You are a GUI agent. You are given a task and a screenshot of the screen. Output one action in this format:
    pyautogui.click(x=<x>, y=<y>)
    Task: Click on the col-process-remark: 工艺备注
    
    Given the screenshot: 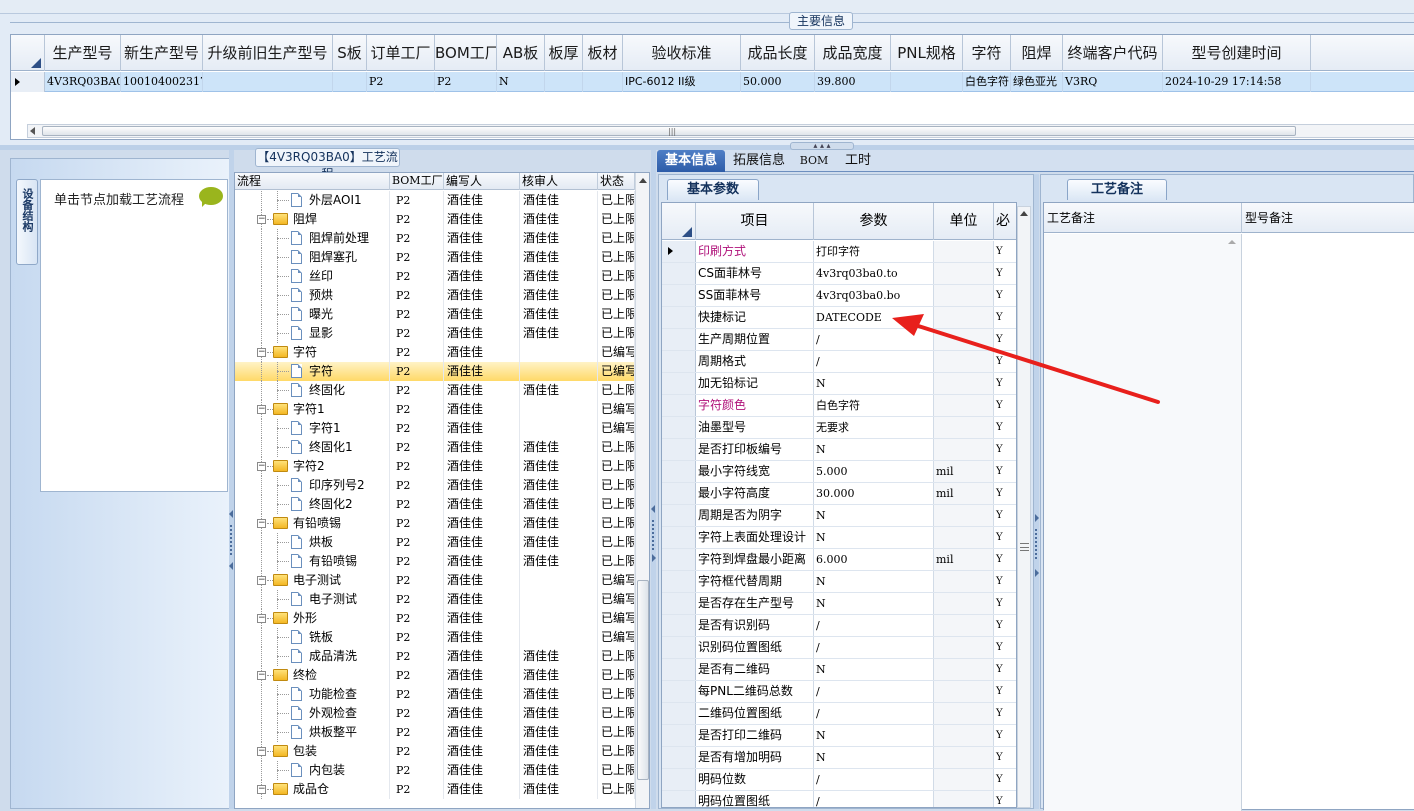 What is the action you would take?
    pyautogui.click(x=1143, y=218)
    